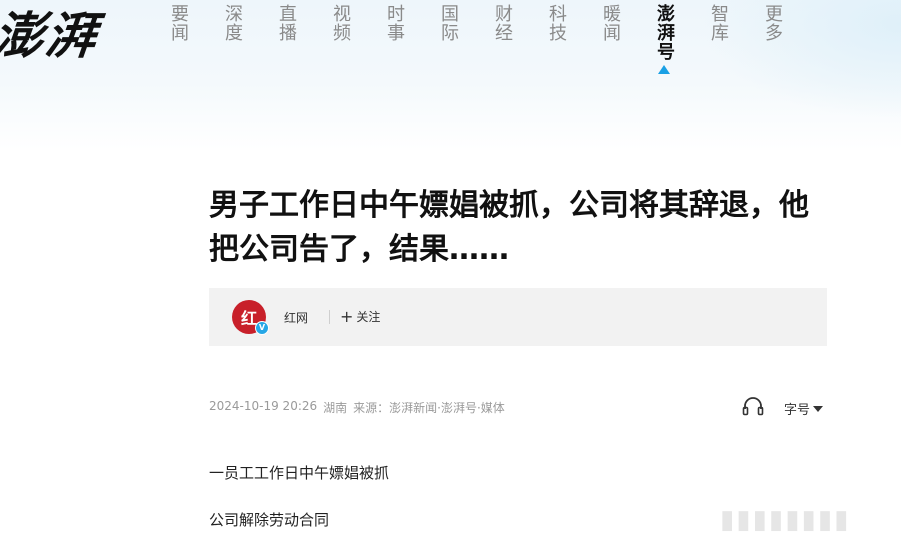 This screenshot has width=901, height=551. Describe the element at coordinates (340, 23) in the screenshot. I see `nav-label: 视频` at that location.